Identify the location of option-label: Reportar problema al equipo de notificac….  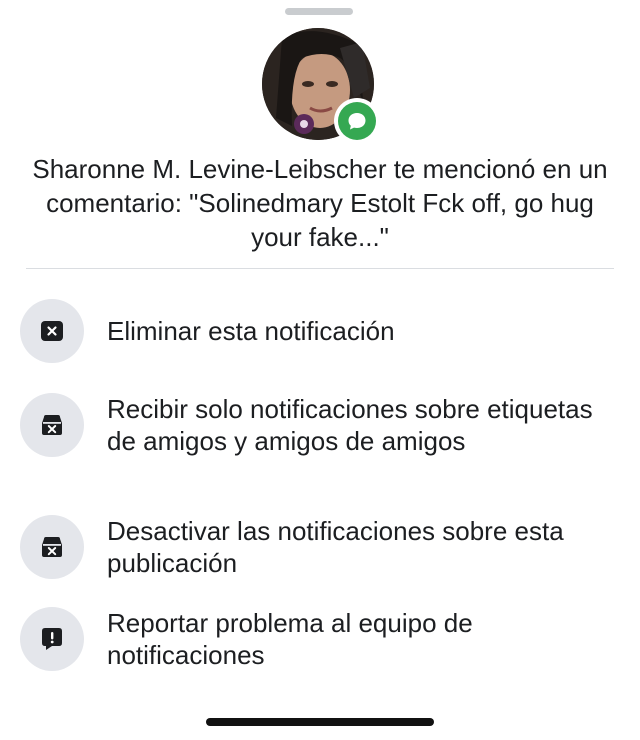
(290, 639).